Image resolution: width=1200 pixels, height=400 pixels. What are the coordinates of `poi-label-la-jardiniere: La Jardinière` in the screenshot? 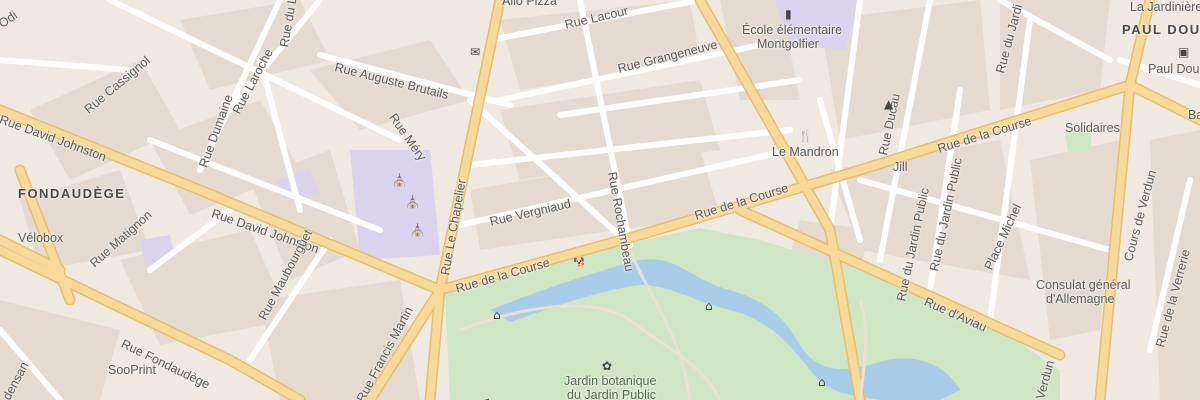 It's located at (1165, 7).